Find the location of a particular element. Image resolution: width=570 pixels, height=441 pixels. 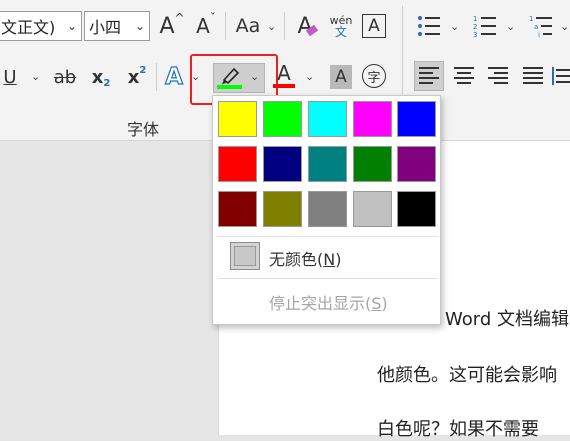

font-color-button: A is located at coordinates (284, 75).